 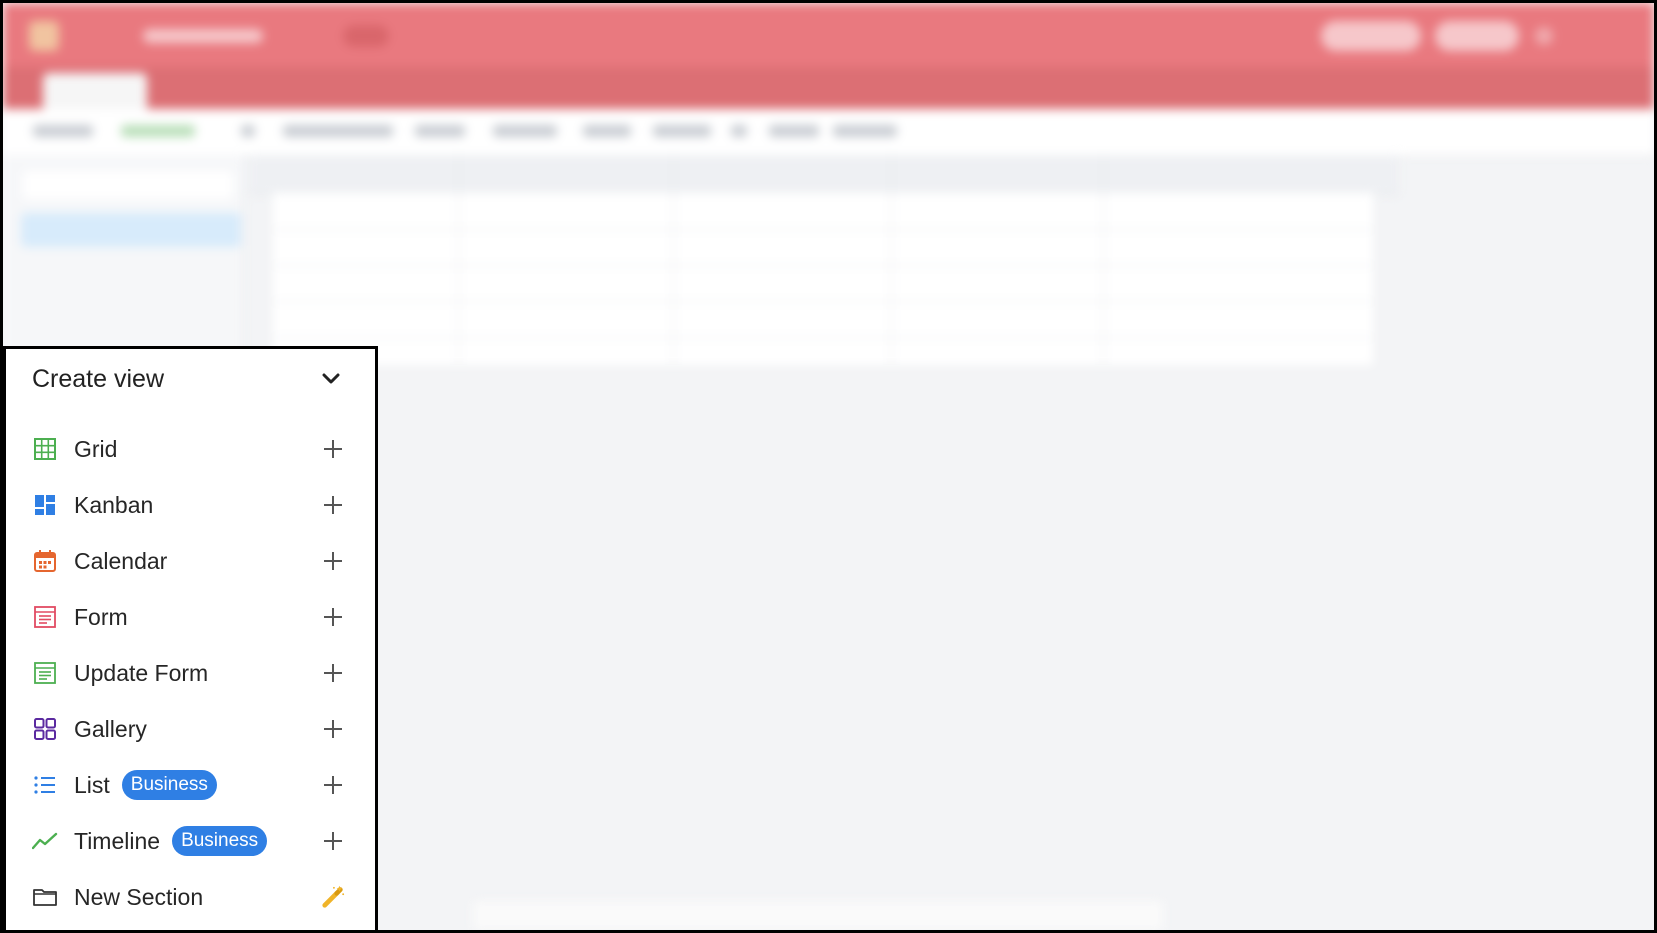 I want to click on panel-title: Create view, so click(x=98, y=378).